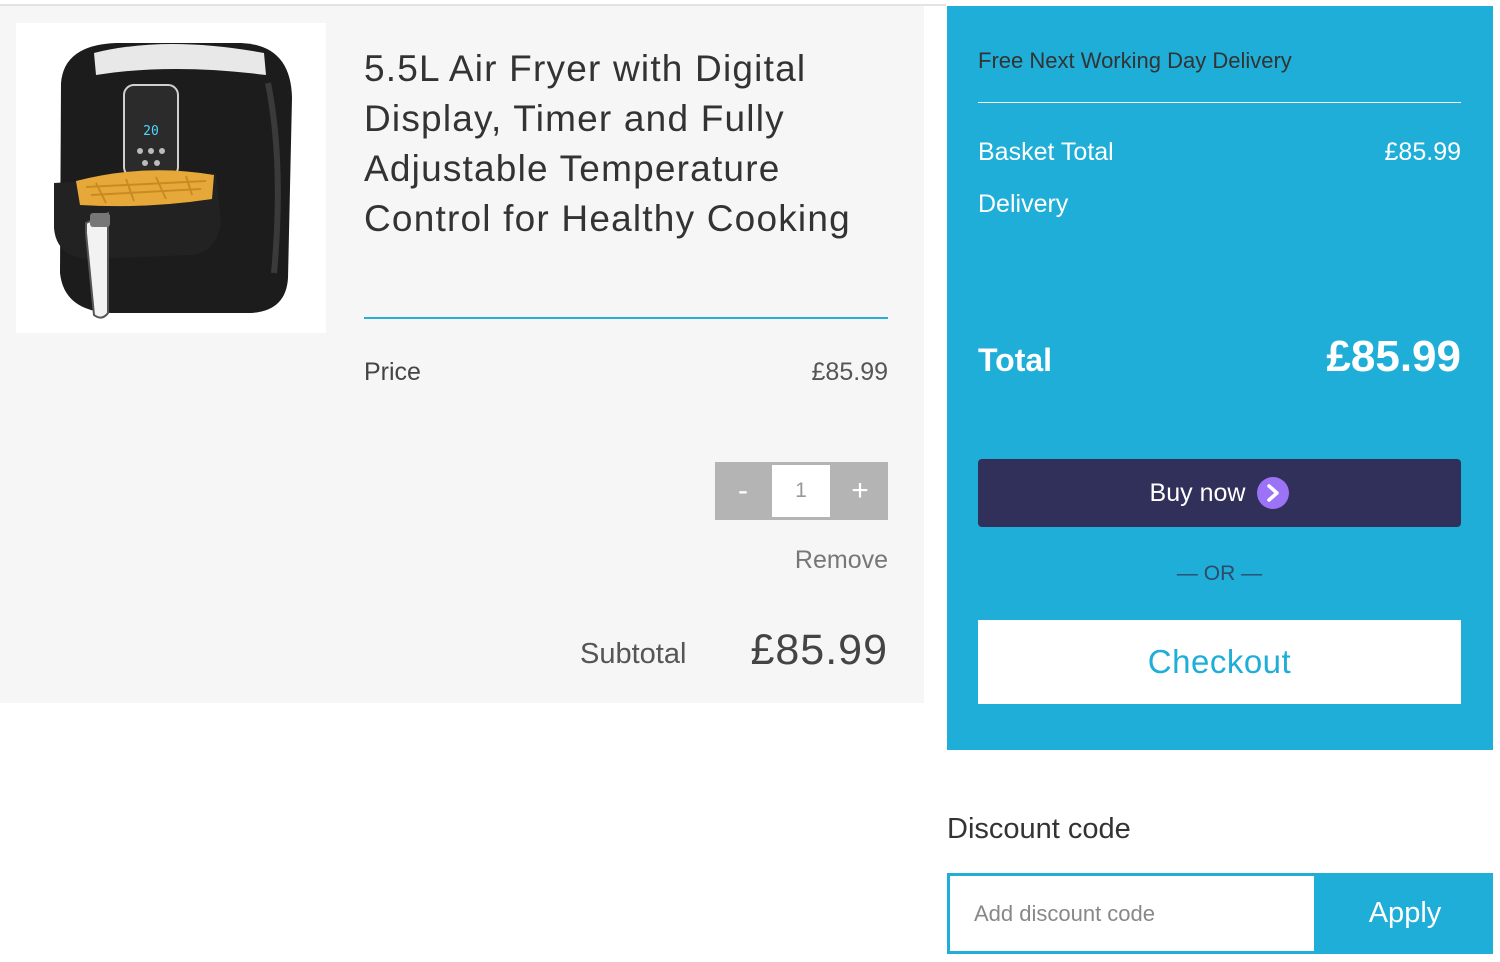 The width and height of the screenshot is (1500, 962). Describe the element at coordinates (151, 131) in the screenshot. I see `fryer-display-text: 20` at that location.